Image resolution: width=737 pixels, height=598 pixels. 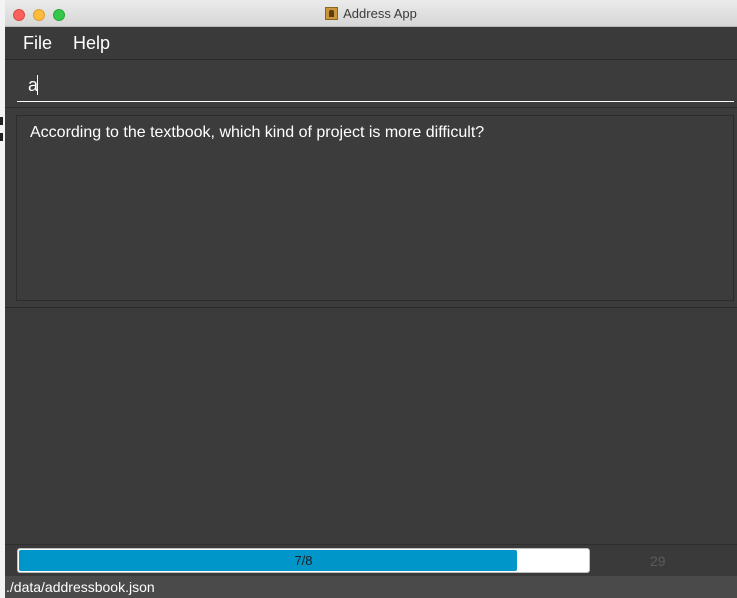 I want to click on window-title: Address App, so click(x=380, y=13).